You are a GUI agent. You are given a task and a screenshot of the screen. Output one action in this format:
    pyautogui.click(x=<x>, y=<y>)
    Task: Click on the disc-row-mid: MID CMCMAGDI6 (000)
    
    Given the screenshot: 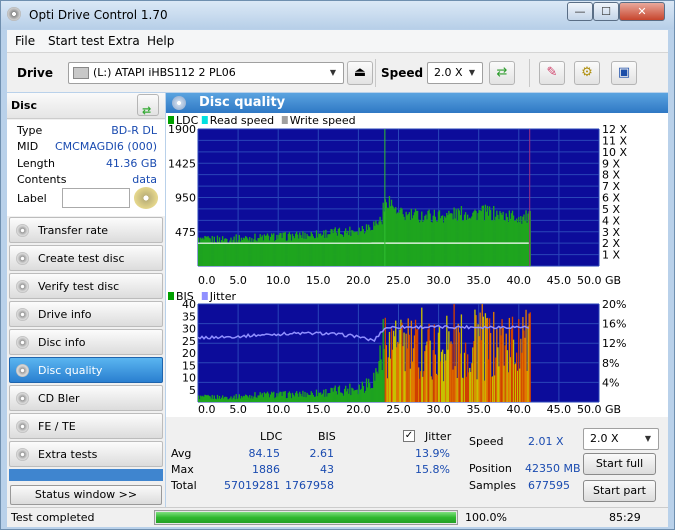 What is the action you would take?
    pyautogui.click(x=87, y=148)
    